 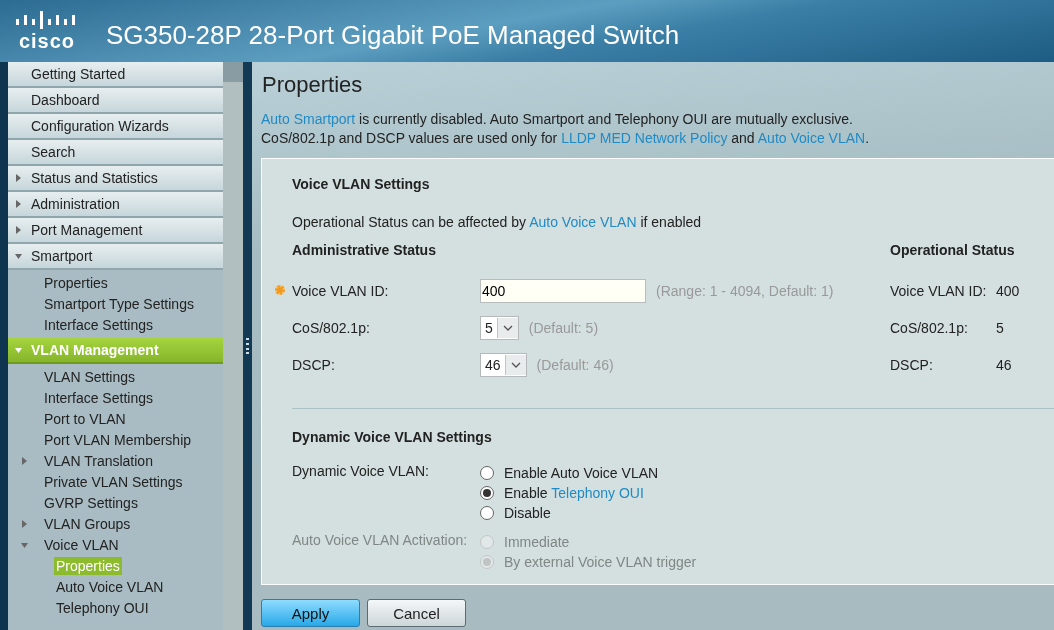 I want to click on field-label: Dynamic Voice VLAN:, so click(x=361, y=472).